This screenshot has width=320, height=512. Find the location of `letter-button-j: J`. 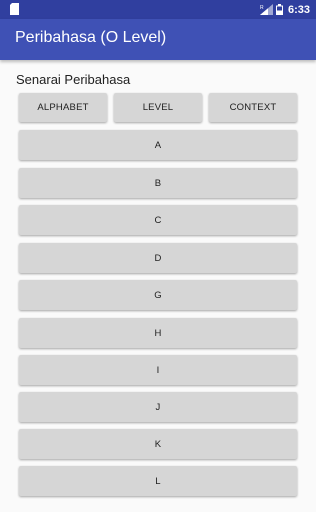

letter-button-j: J is located at coordinates (158, 407).